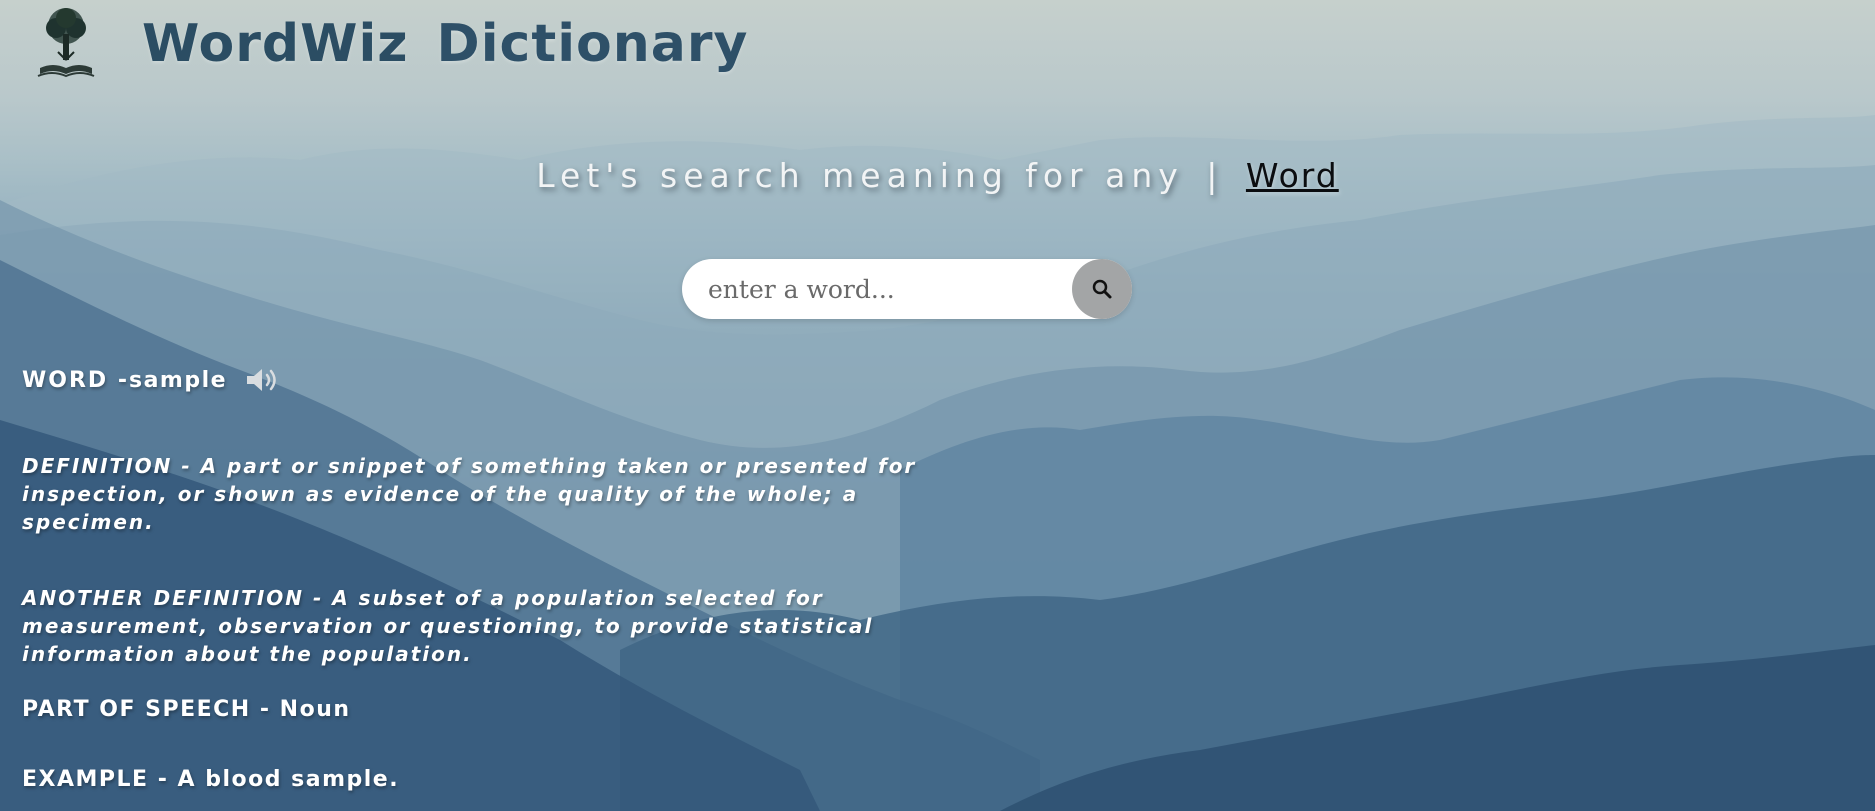 This screenshot has width=1875, height=811. What do you see at coordinates (111, 466) in the screenshot?
I see `definition-label: DEFINITION -` at bounding box center [111, 466].